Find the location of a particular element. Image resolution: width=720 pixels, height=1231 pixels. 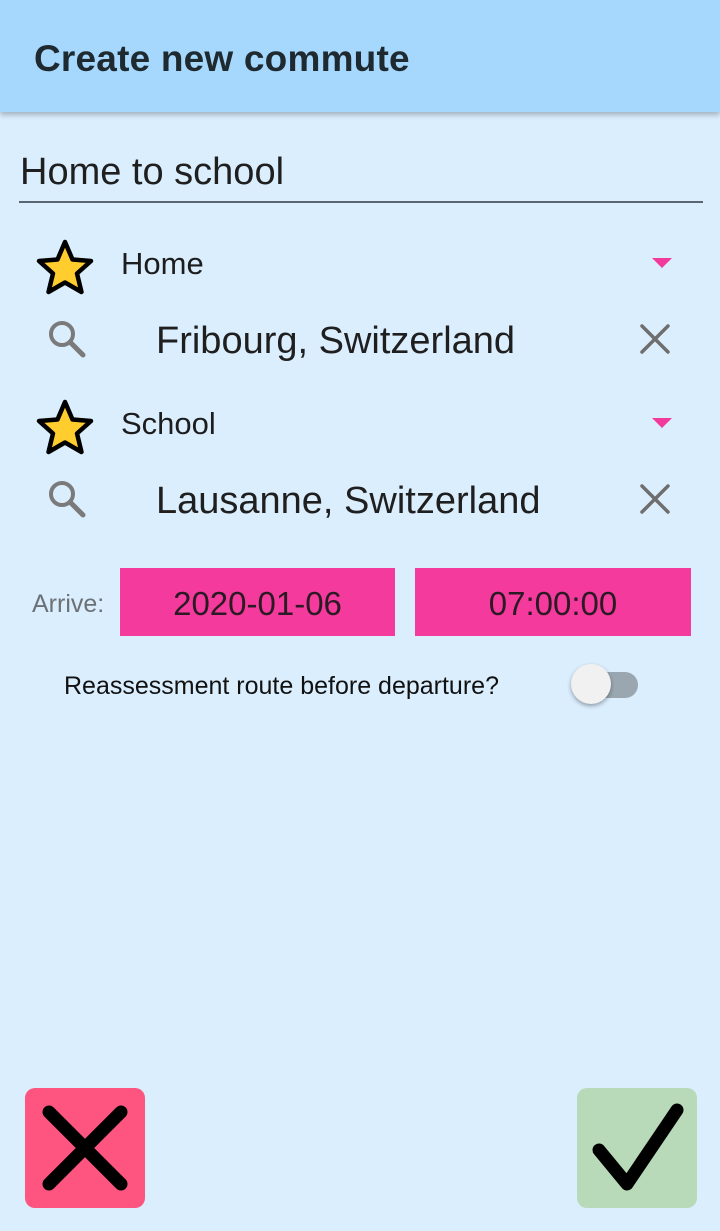

origin-label-dropdown: Home is located at coordinates (162, 264).